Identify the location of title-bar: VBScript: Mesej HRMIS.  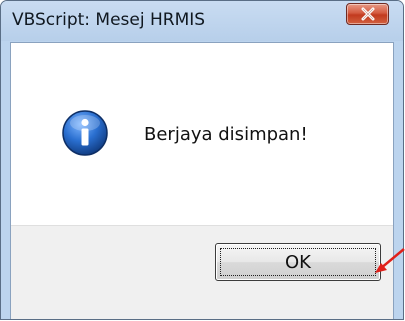
(202, 21).